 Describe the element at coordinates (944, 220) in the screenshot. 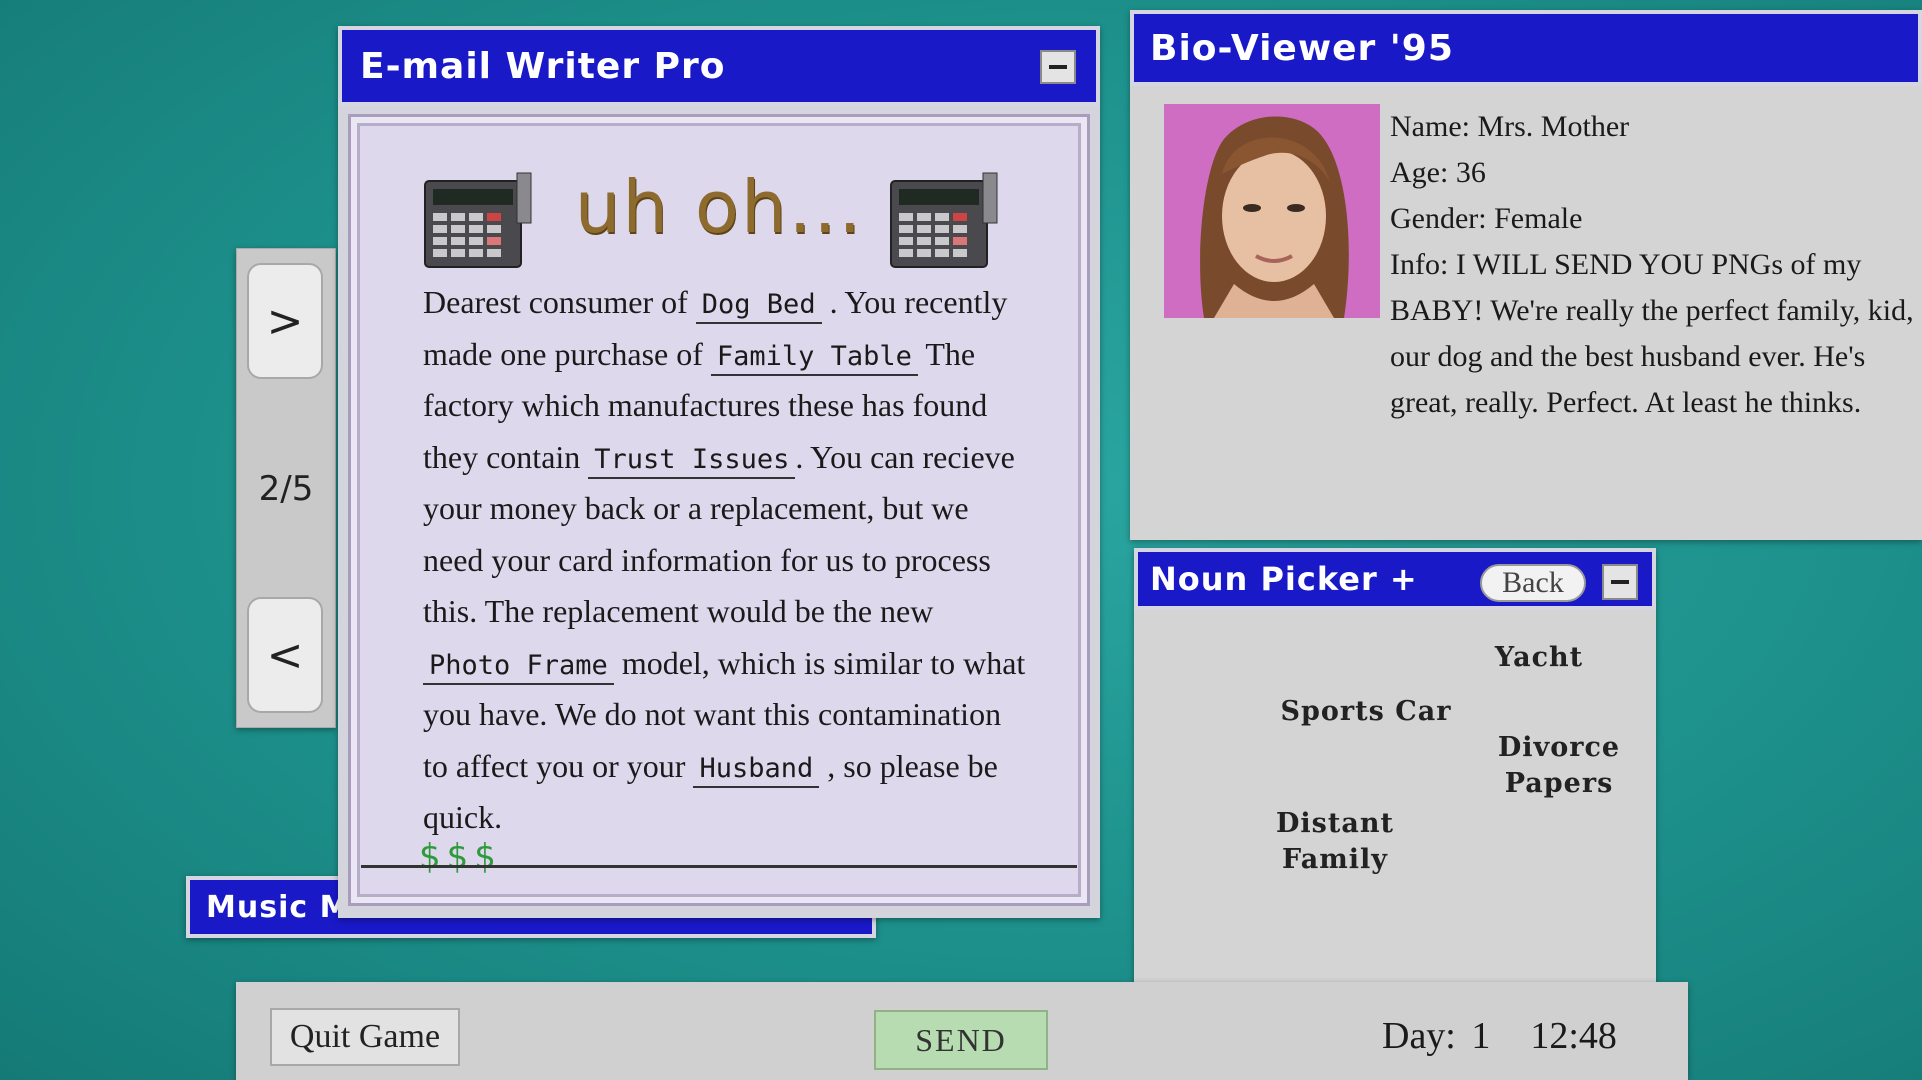

I see `calculator-icon` at that location.